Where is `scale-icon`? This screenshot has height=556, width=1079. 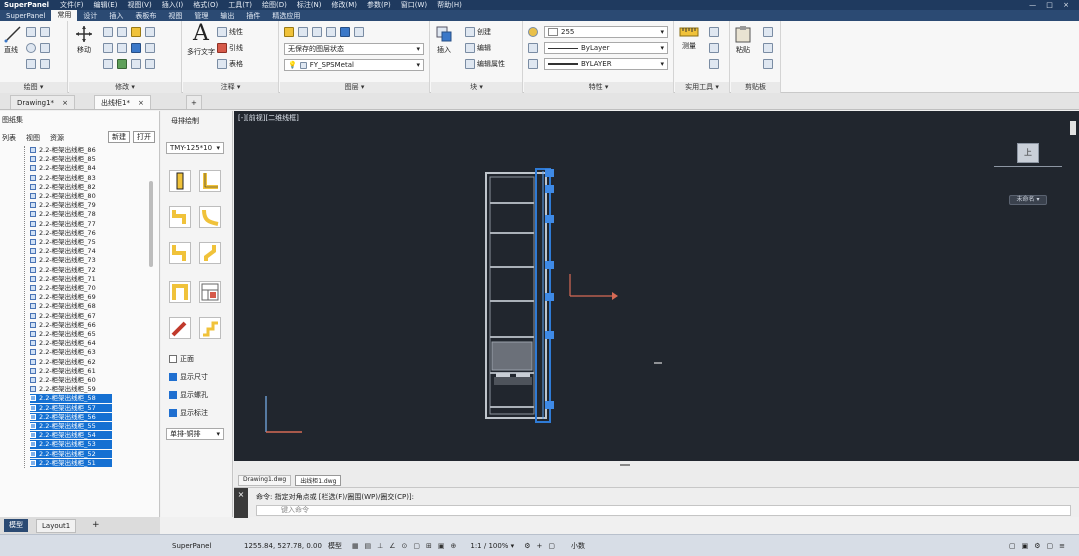 scale-icon is located at coordinates (108, 64).